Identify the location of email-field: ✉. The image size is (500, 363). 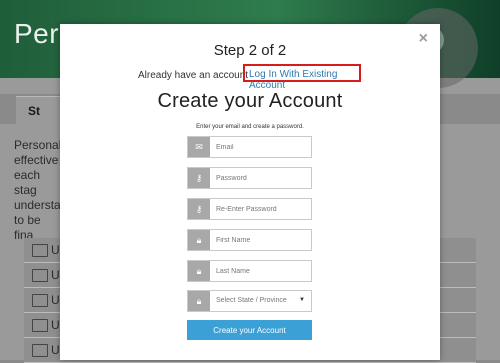
(252, 147).